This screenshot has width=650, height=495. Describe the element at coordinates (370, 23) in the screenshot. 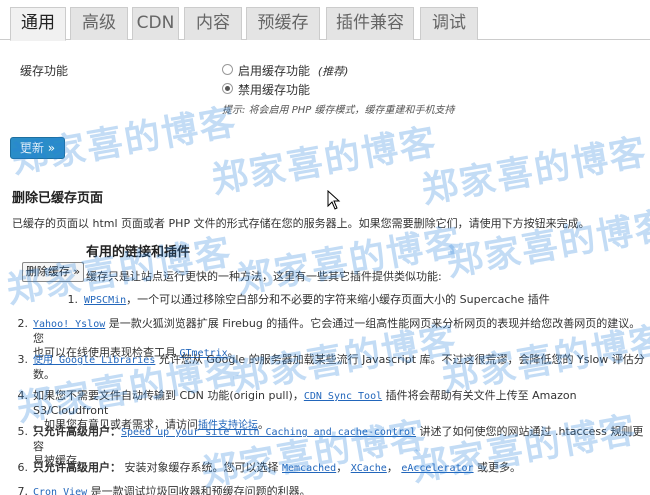

I see `tab-plugins: 插件兼容` at that location.